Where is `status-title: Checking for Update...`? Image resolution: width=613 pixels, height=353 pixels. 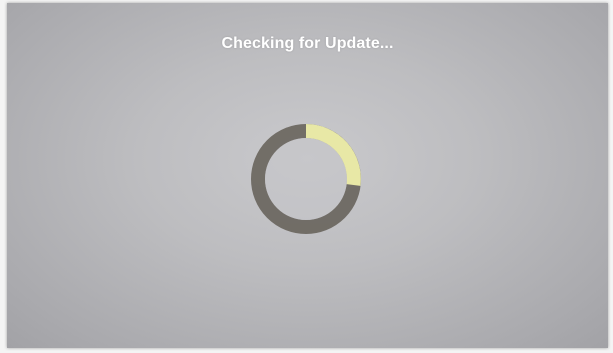 status-title: Checking for Update... is located at coordinates (307, 43).